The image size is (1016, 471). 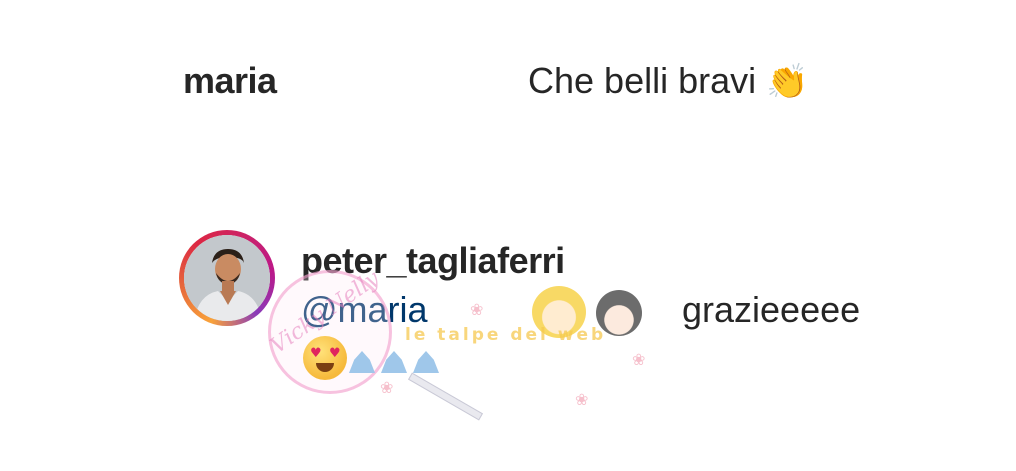 What do you see at coordinates (325, 367) in the screenshot?
I see `mouth-shape` at bounding box center [325, 367].